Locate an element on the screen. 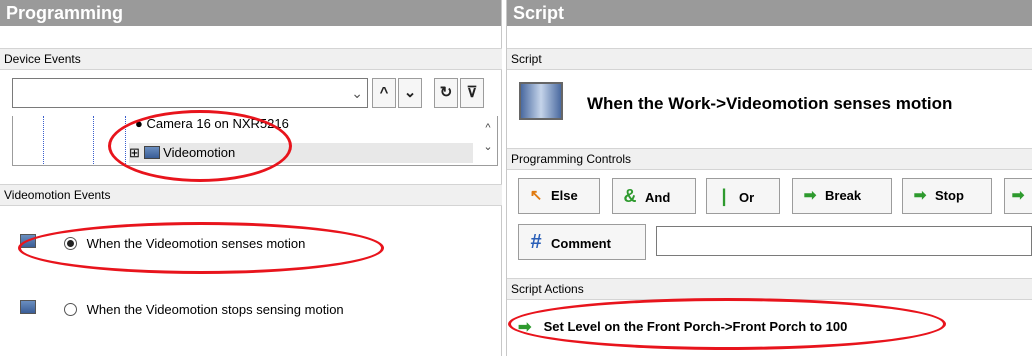 This screenshot has width=1032, height=356. device-tree: ● Camera 16 on NXR5216 ⊞ Videomotion ^ ⌄ is located at coordinates (255, 141).